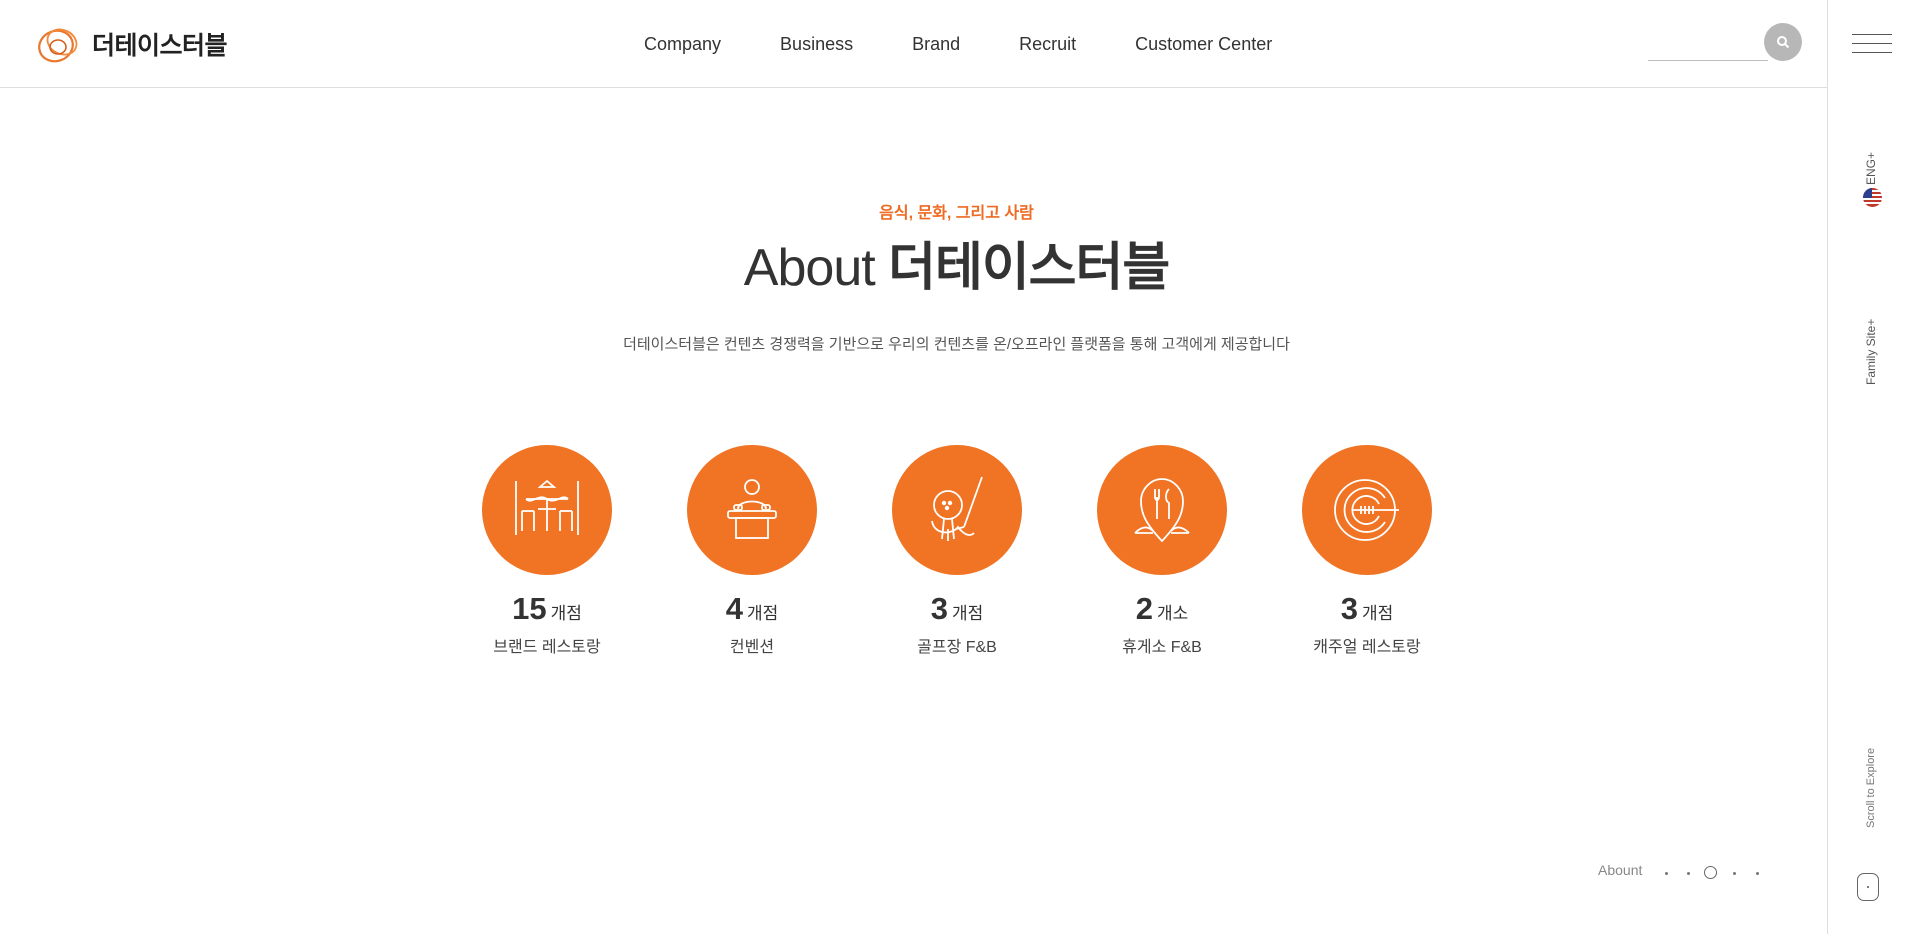 This screenshot has height=934, width=1913. Describe the element at coordinates (816, 44) in the screenshot. I see `nav-business: Business` at that location.